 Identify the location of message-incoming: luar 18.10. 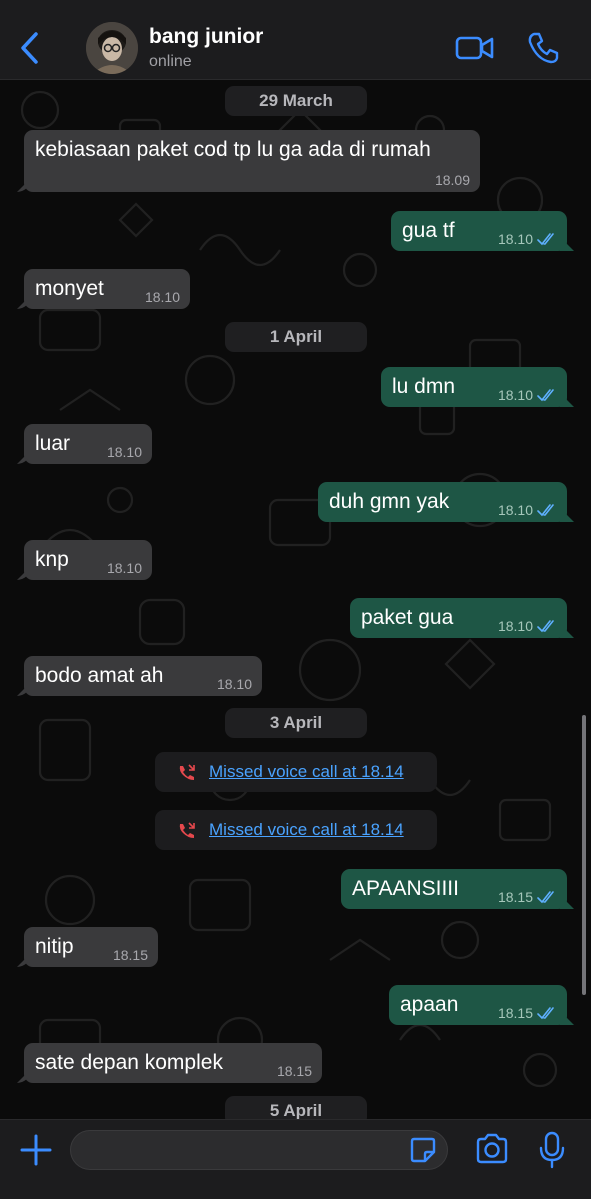
(88, 444).